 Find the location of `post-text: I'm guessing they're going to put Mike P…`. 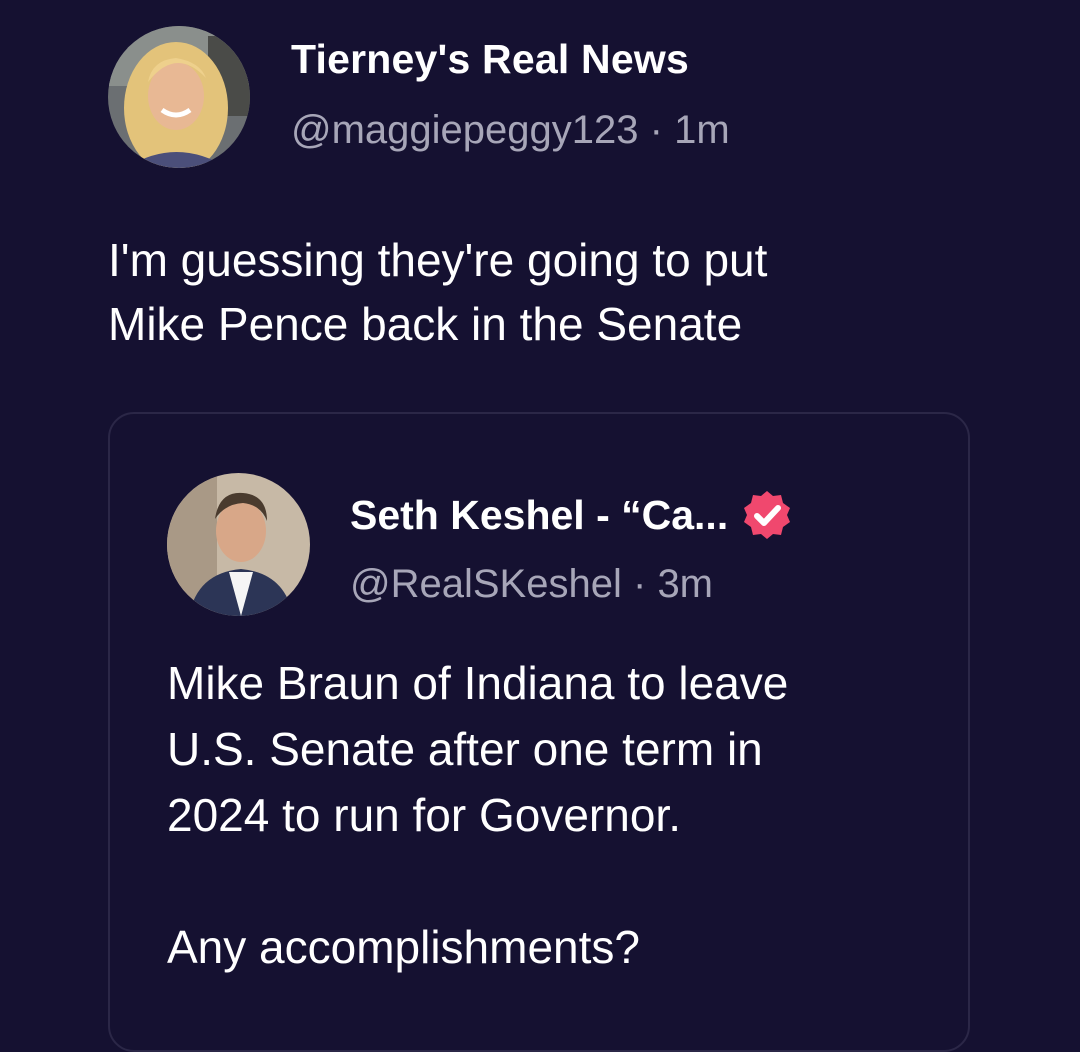

post-text: I'm guessing they're going to put Mike P… is located at coordinates (438, 292).